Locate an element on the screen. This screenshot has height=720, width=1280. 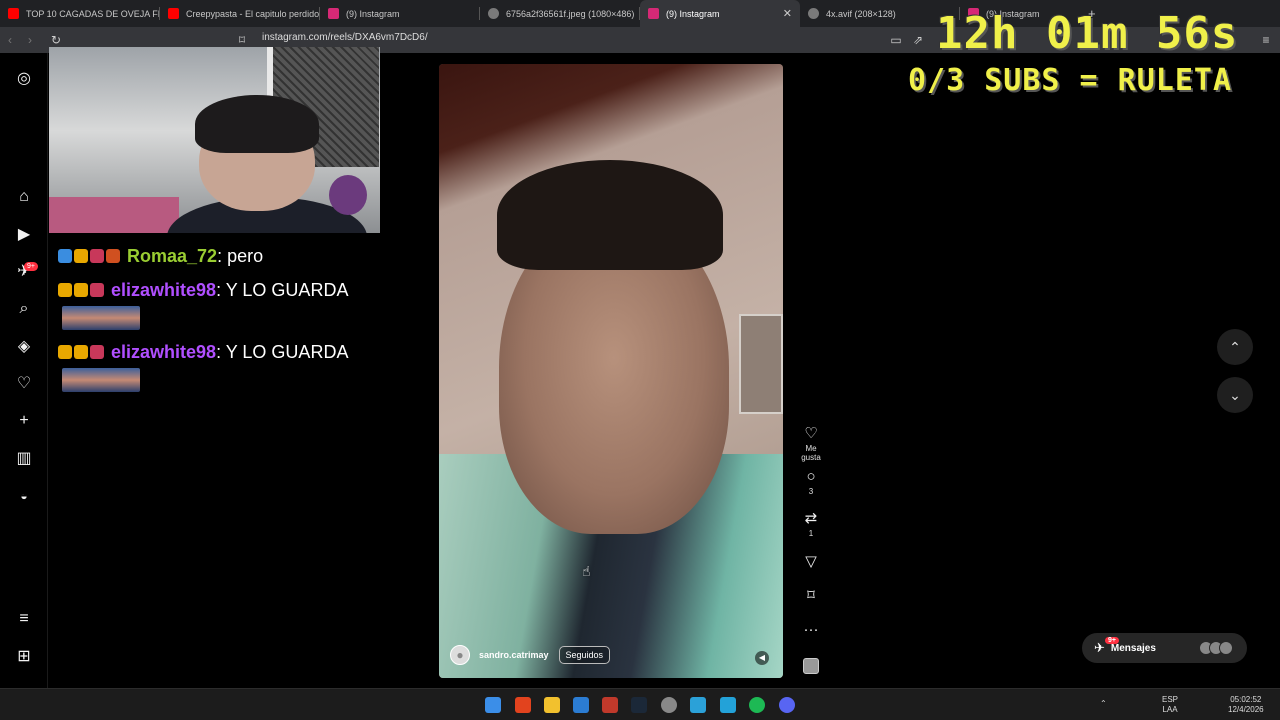
notepad-icon is located at coordinates (728, 705).